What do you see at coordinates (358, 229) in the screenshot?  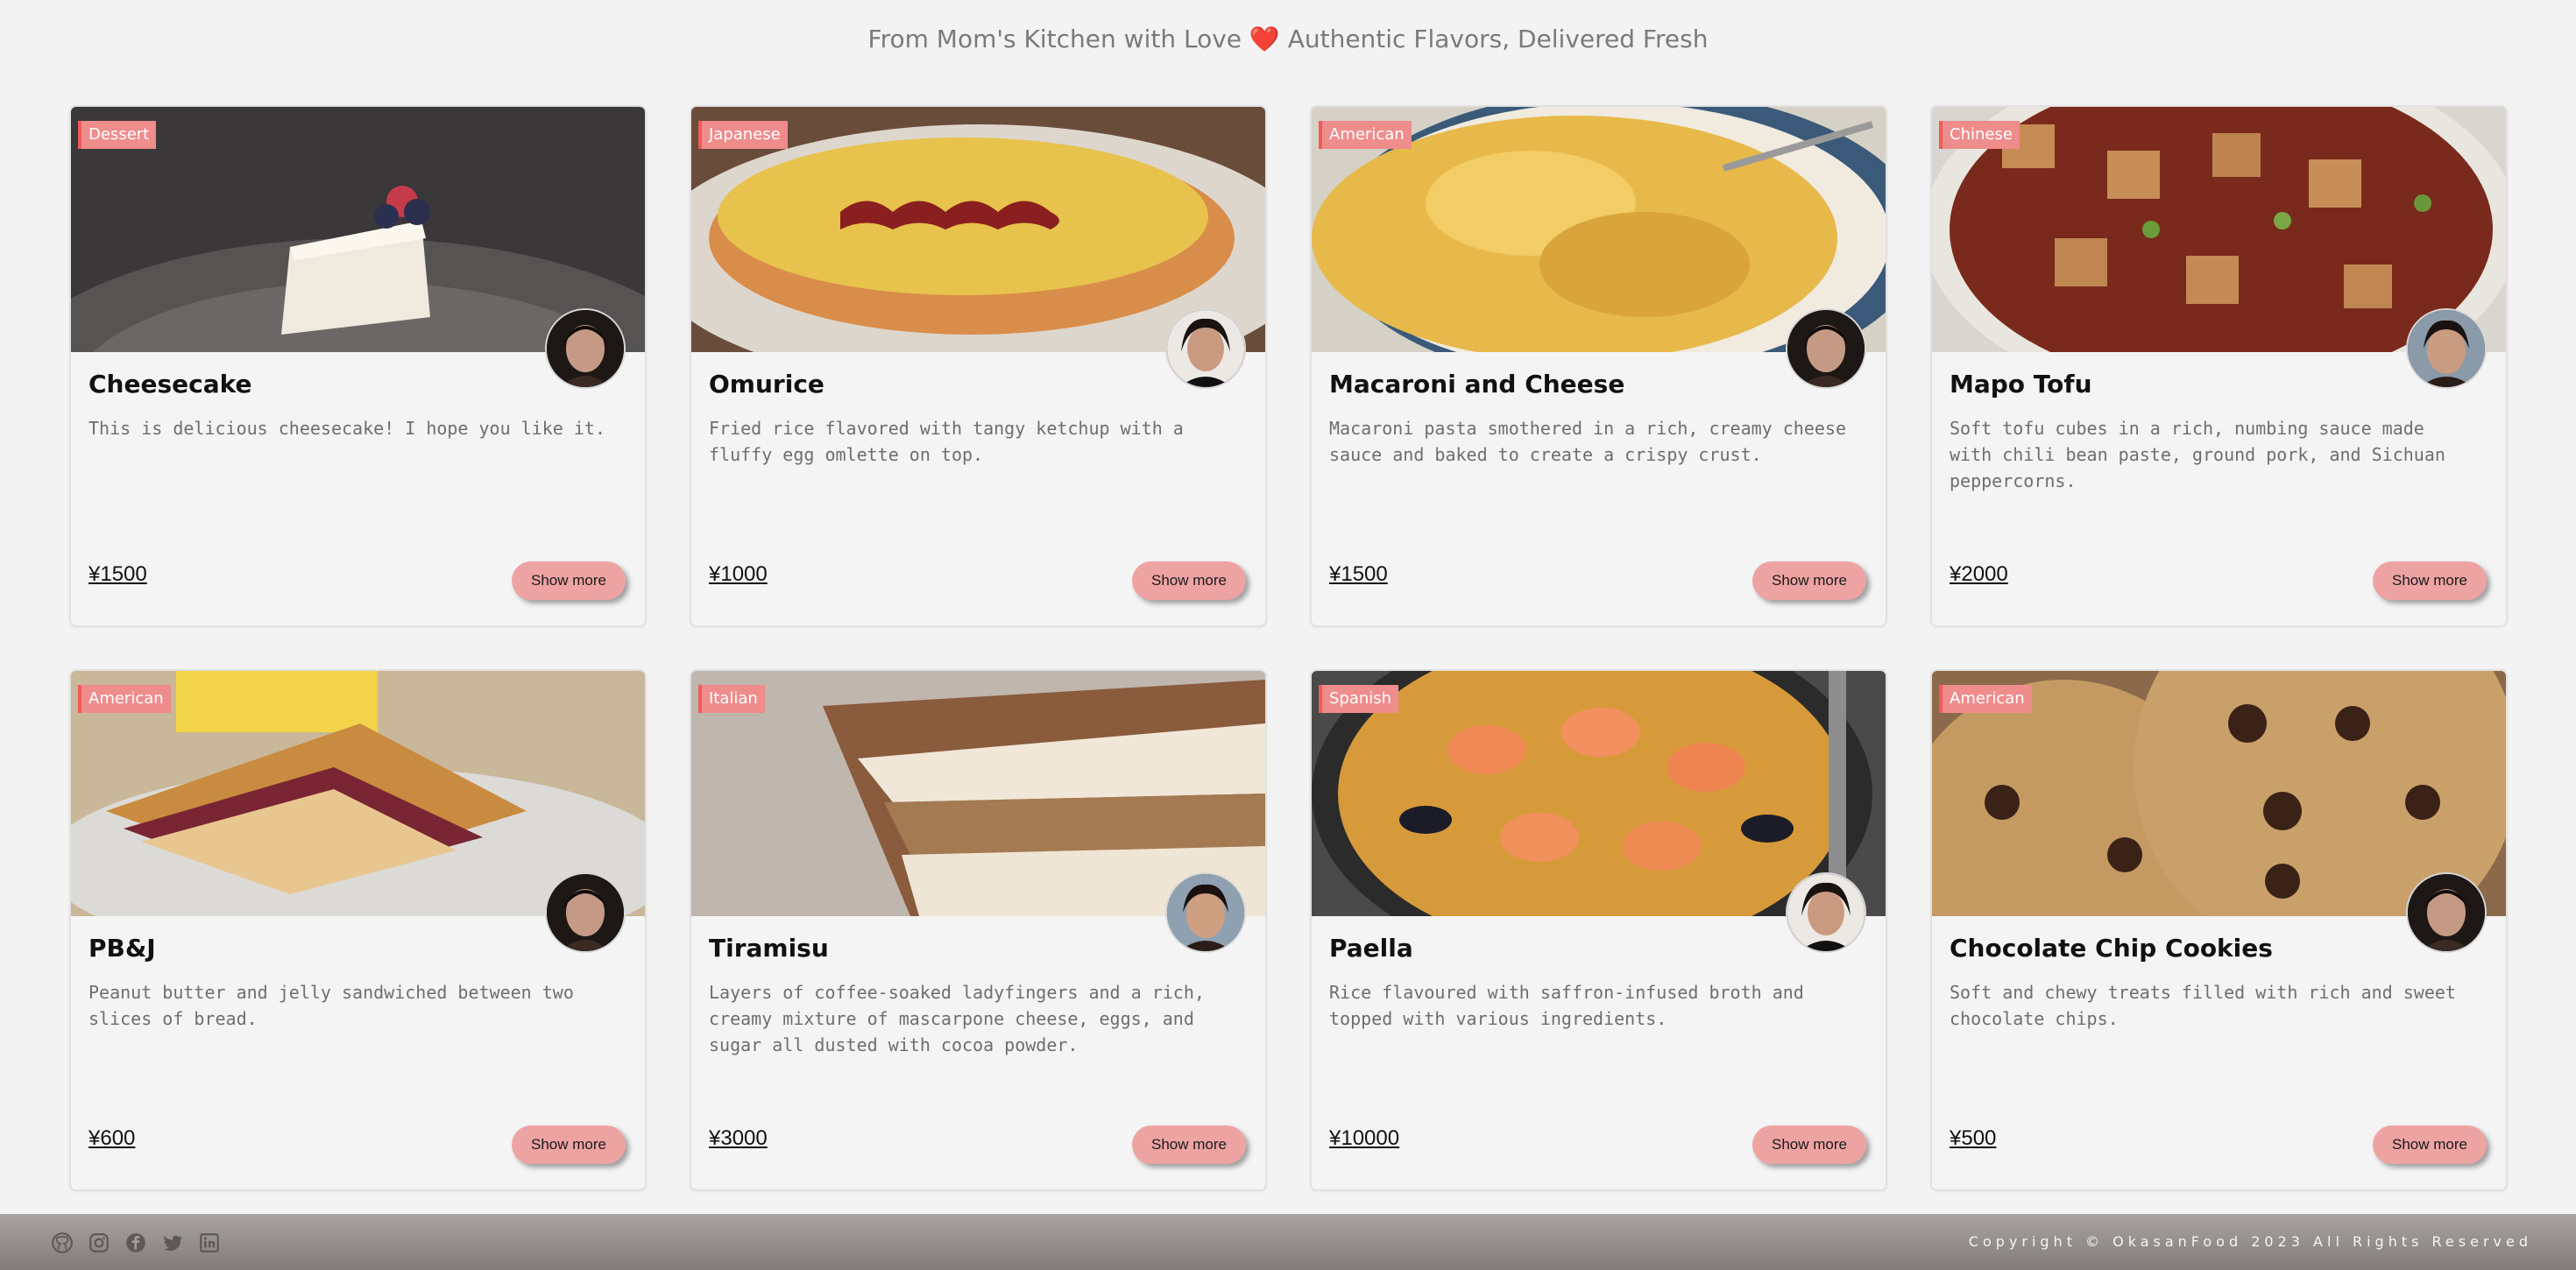 I see `dish-image: Dessert` at bounding box center [358, 229].